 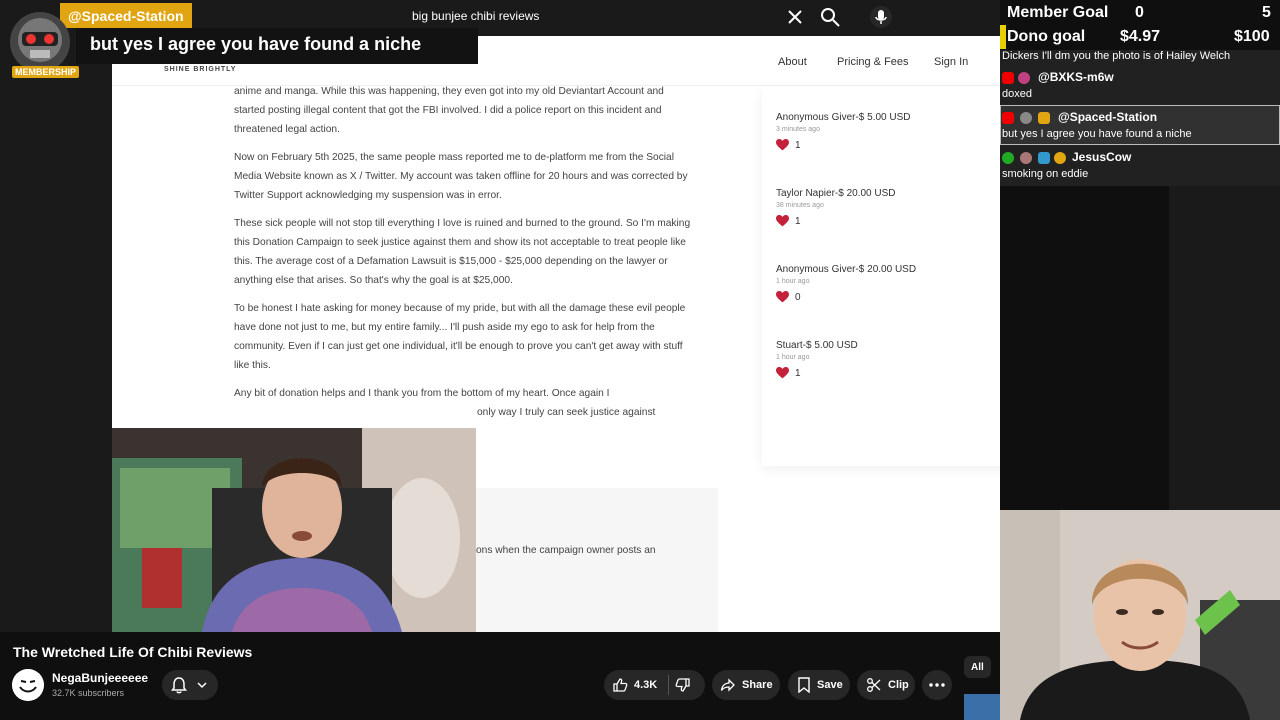 What do you see at coordinates (1097, 134) in the screenshot?
I see `chat-message: but yes I agree you have found a niche` at bounding box center [1097, 134].